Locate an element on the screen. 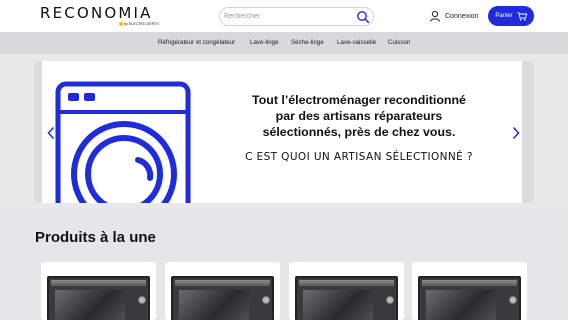  products-title: Produits à la une is located at coordinates (95, 237).